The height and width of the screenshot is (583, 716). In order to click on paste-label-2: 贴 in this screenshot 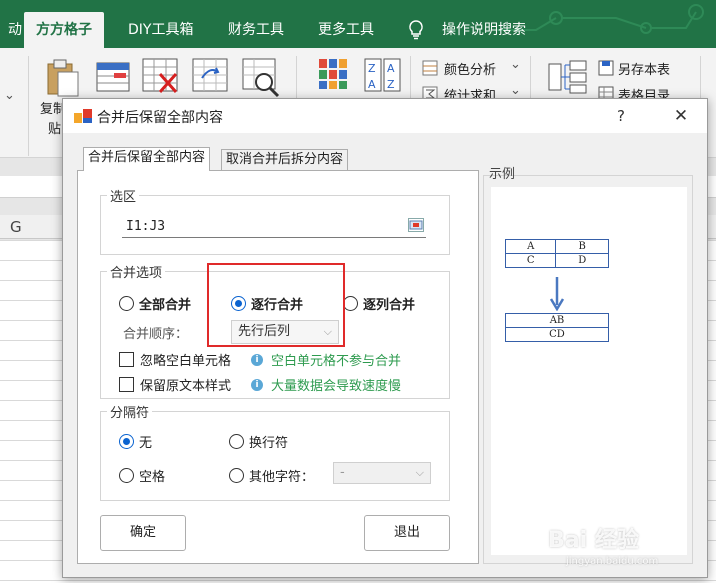, I will do `click(55, 129)`.